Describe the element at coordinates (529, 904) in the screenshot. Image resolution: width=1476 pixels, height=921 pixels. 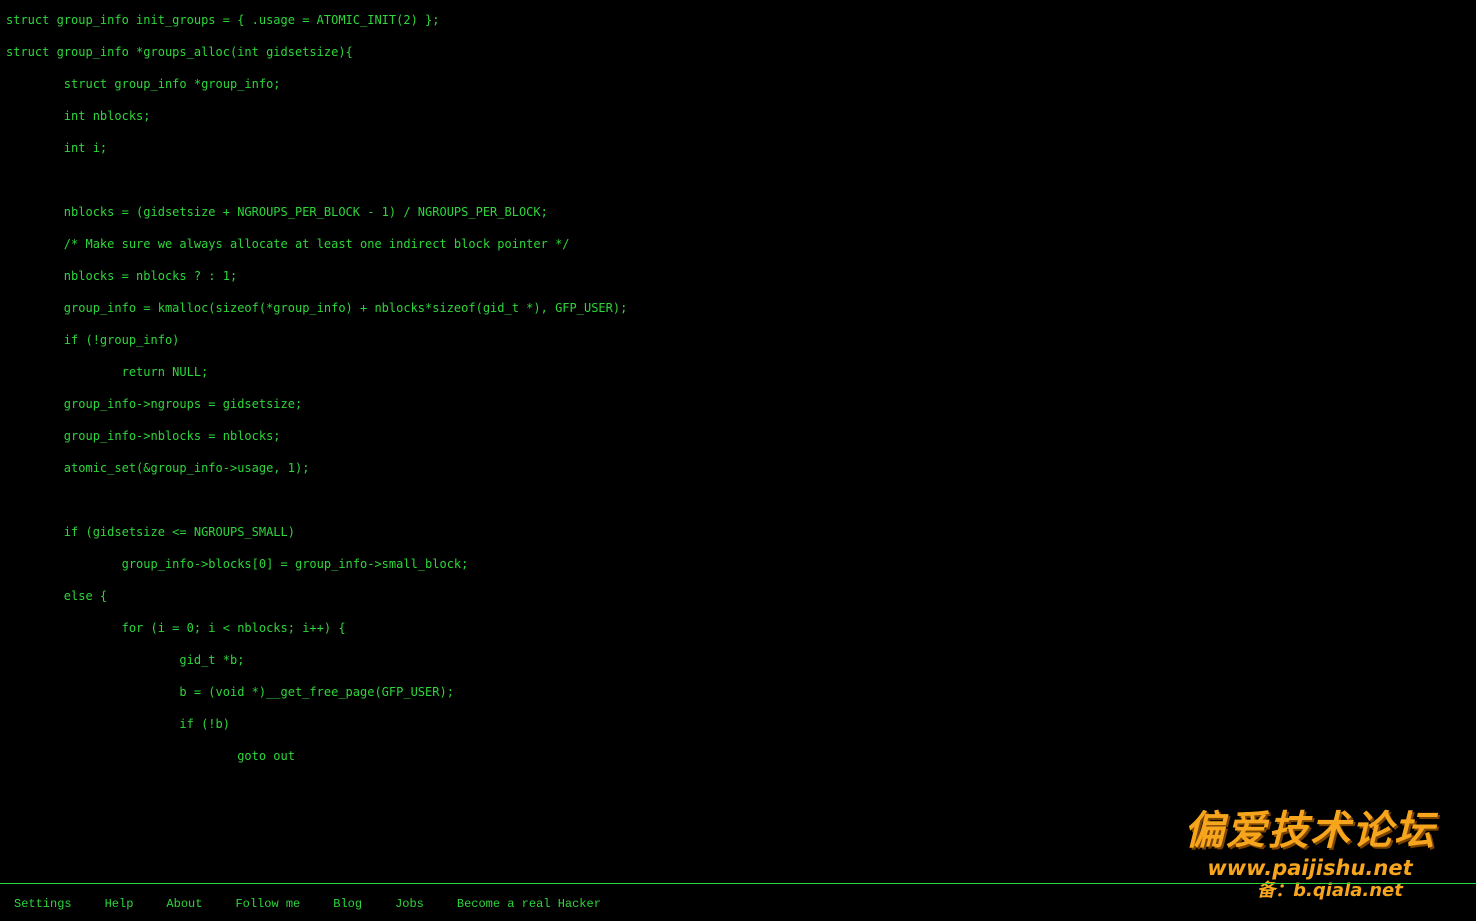
I see `become-hacker-link: Become a real Hacker` at that location.